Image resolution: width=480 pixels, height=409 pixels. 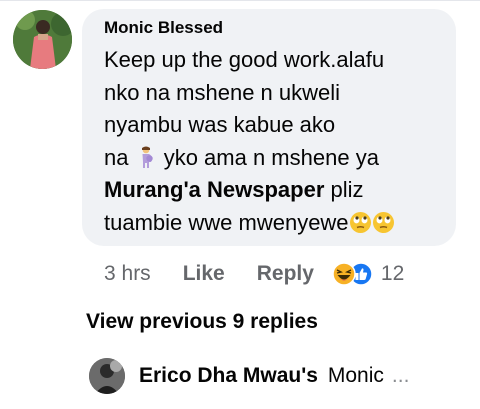 What do you see at coordinates (127, 274) in the screenshot?
I see `comment-timestamp: 3 hrs` at bounding box center [127, 274].